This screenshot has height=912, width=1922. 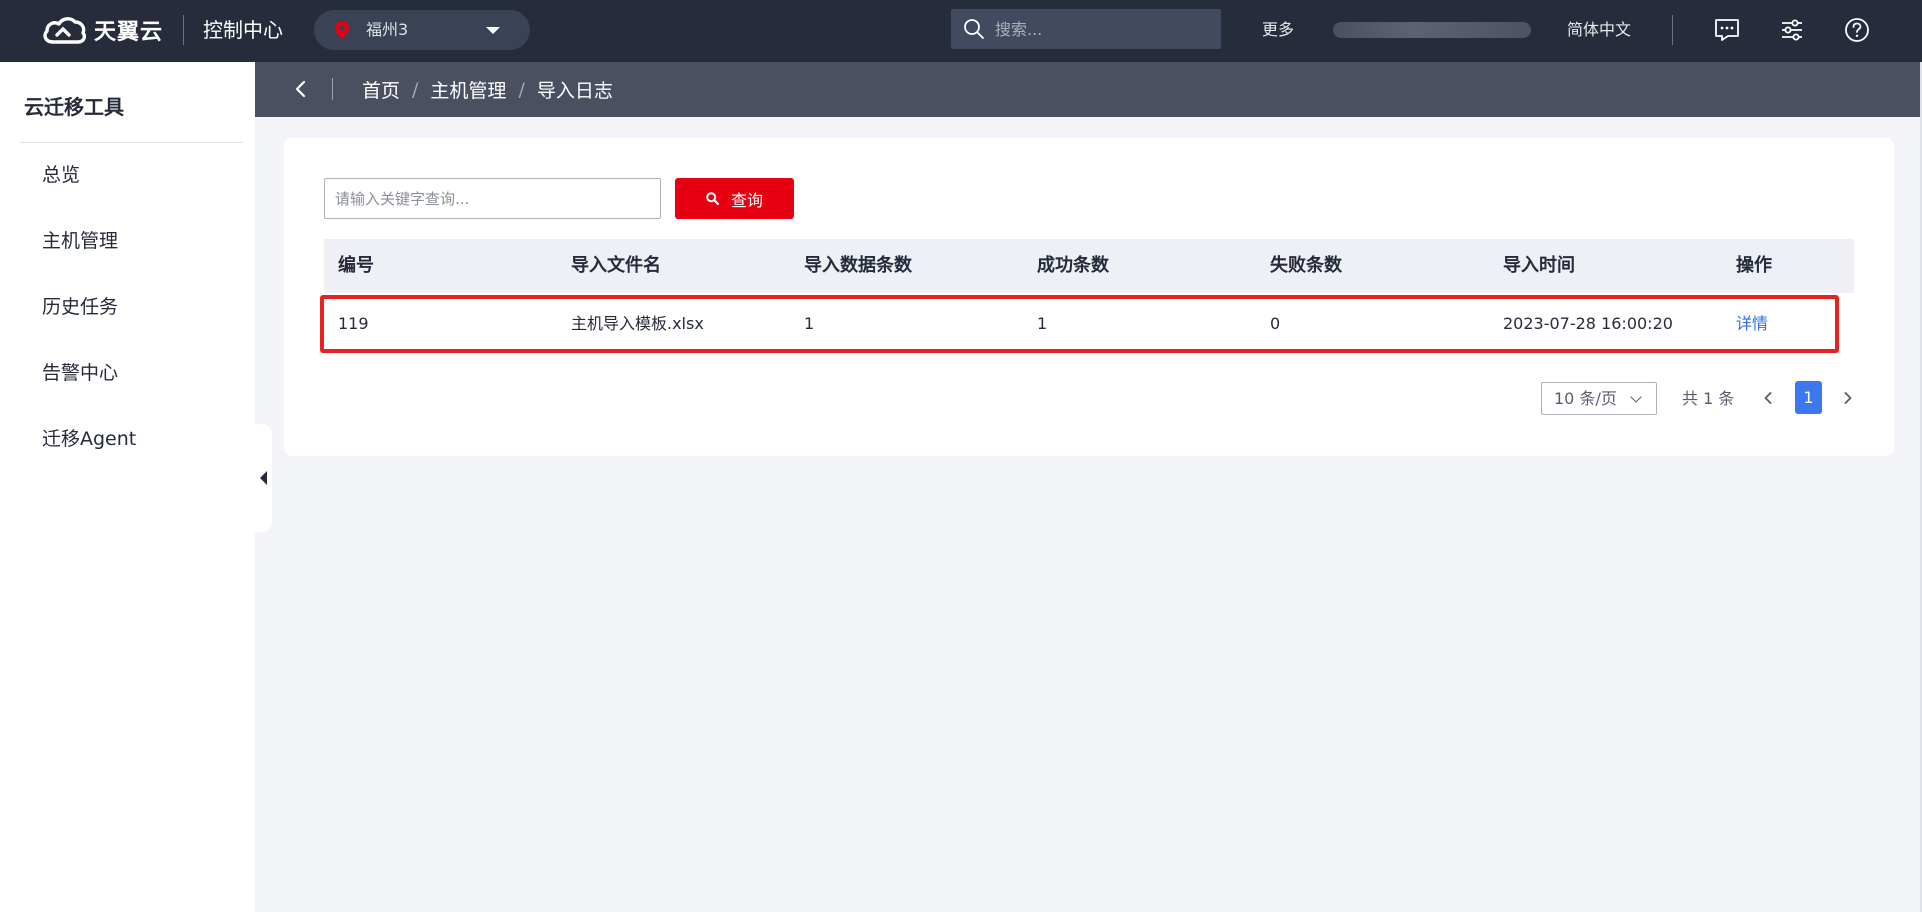 What do you see at coordinates (1585, 398) in the screenshot?
I see `page-size-value: 10 条/页` at bounding box center [1585, 398].